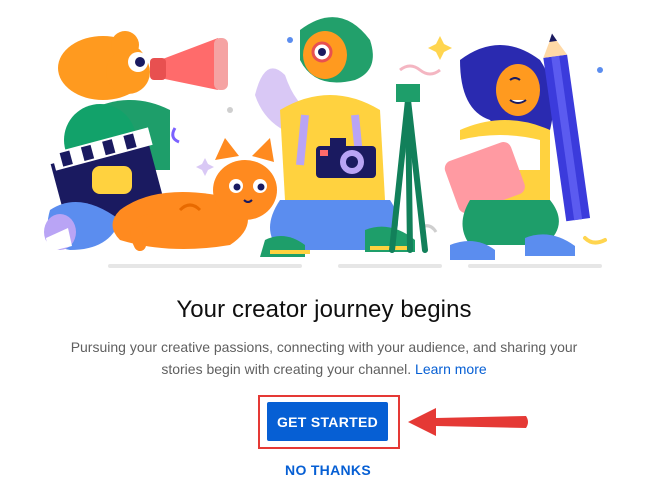 Image resolution: width=648 pixels, height=491 pixels. What do you see at coordinates (335, 137) in the screenshot?
I see `photographer-character` at bounding box center [335, 137].